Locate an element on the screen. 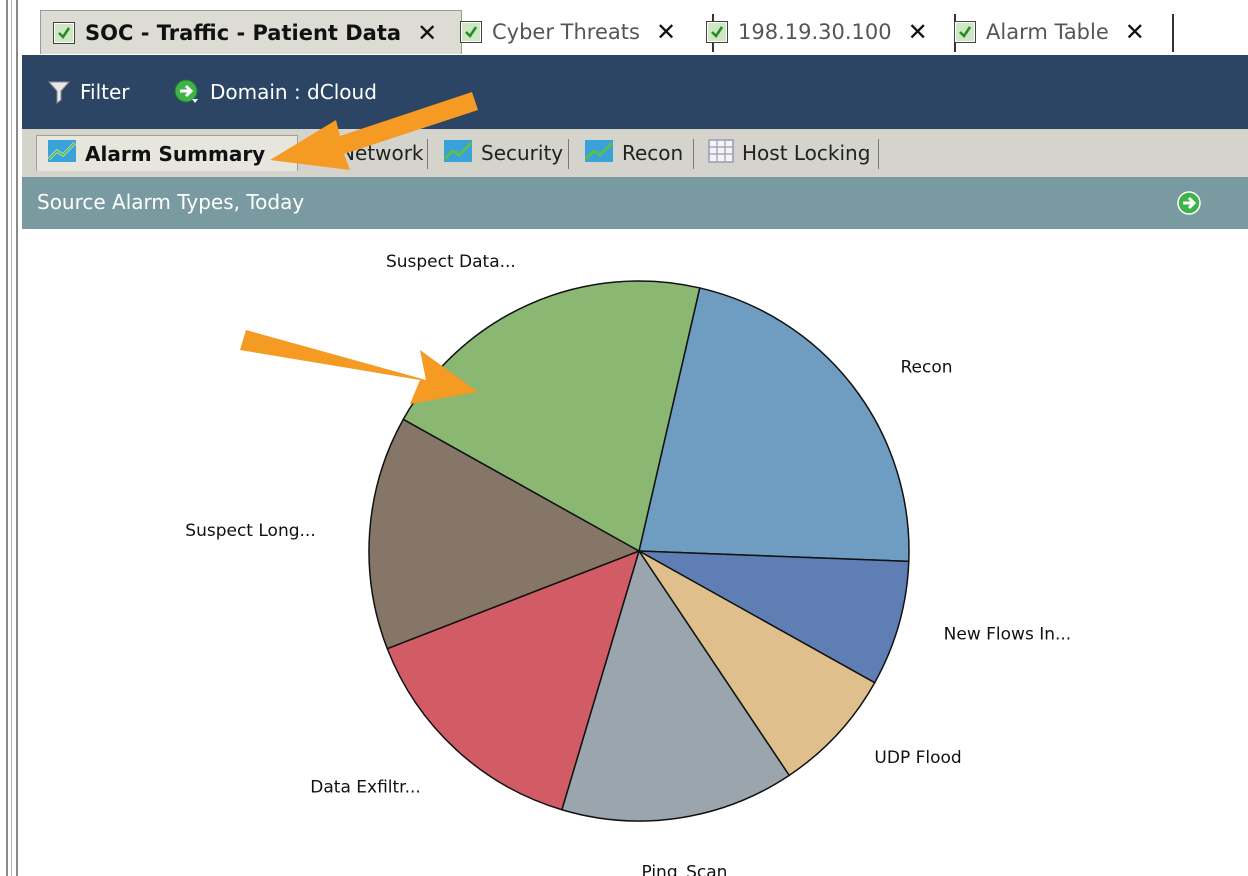  domain-label: Domain : dCloud is located at coordinates (293, 92).